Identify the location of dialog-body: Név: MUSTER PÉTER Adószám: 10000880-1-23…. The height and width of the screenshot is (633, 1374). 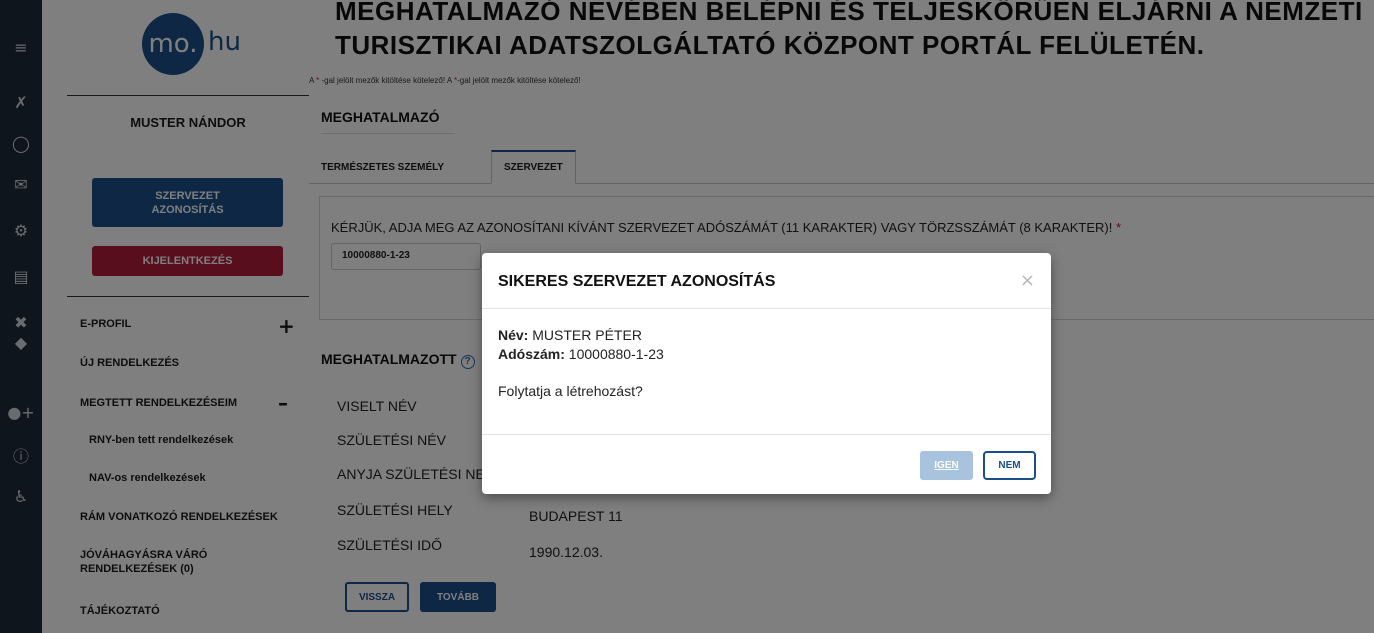
(581, 363).